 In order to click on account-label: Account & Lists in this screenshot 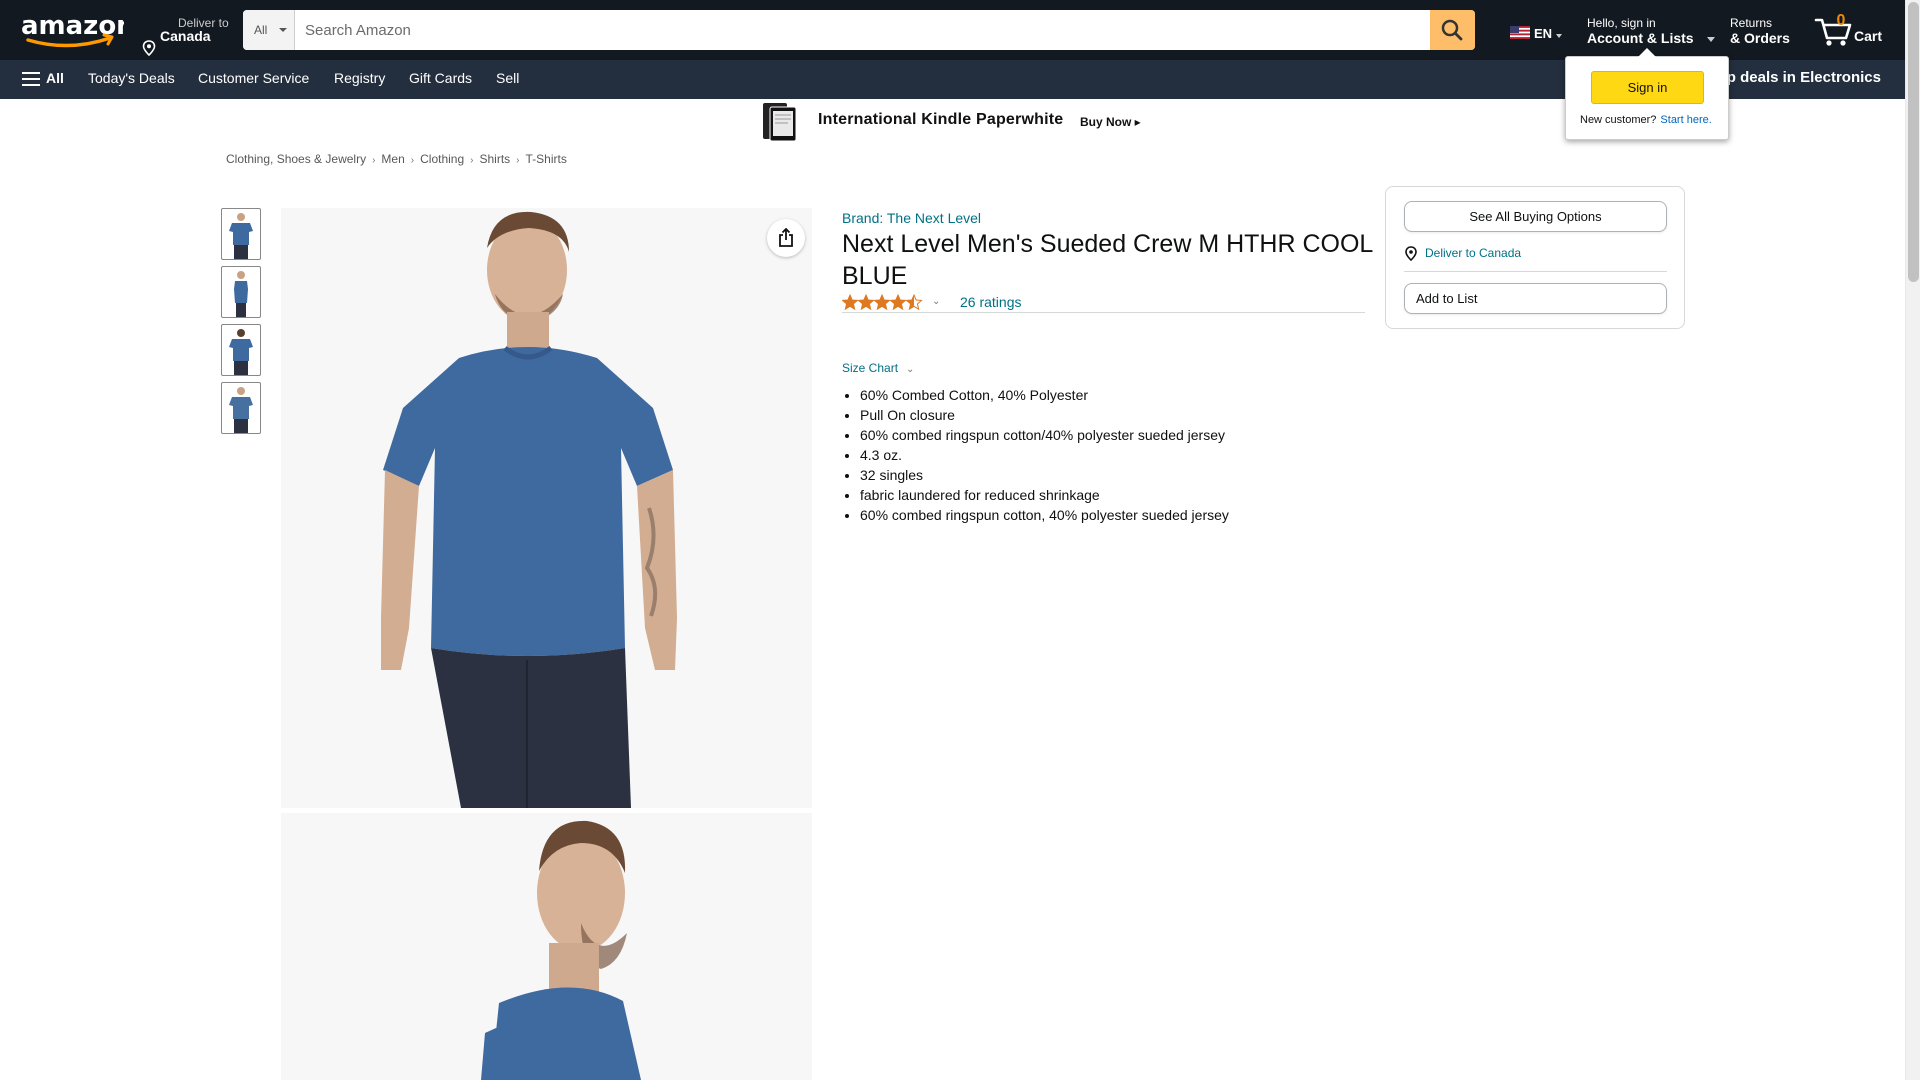, I will do `click(1640, 38)`.